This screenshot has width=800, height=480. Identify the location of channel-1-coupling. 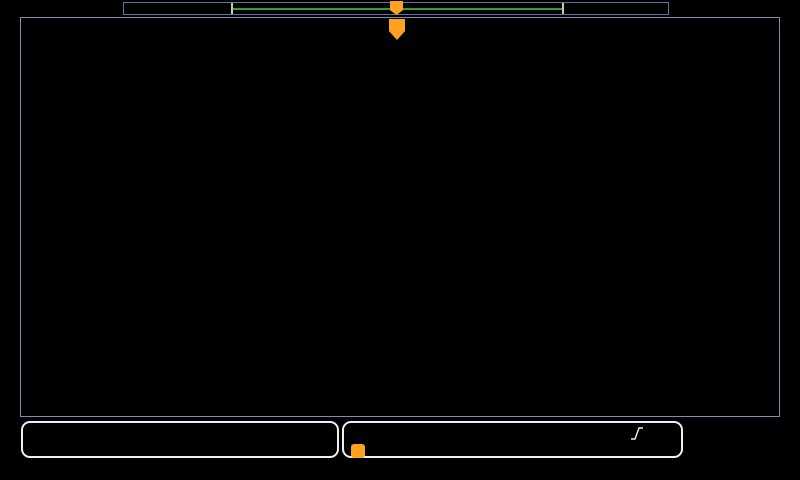
(88, 434).